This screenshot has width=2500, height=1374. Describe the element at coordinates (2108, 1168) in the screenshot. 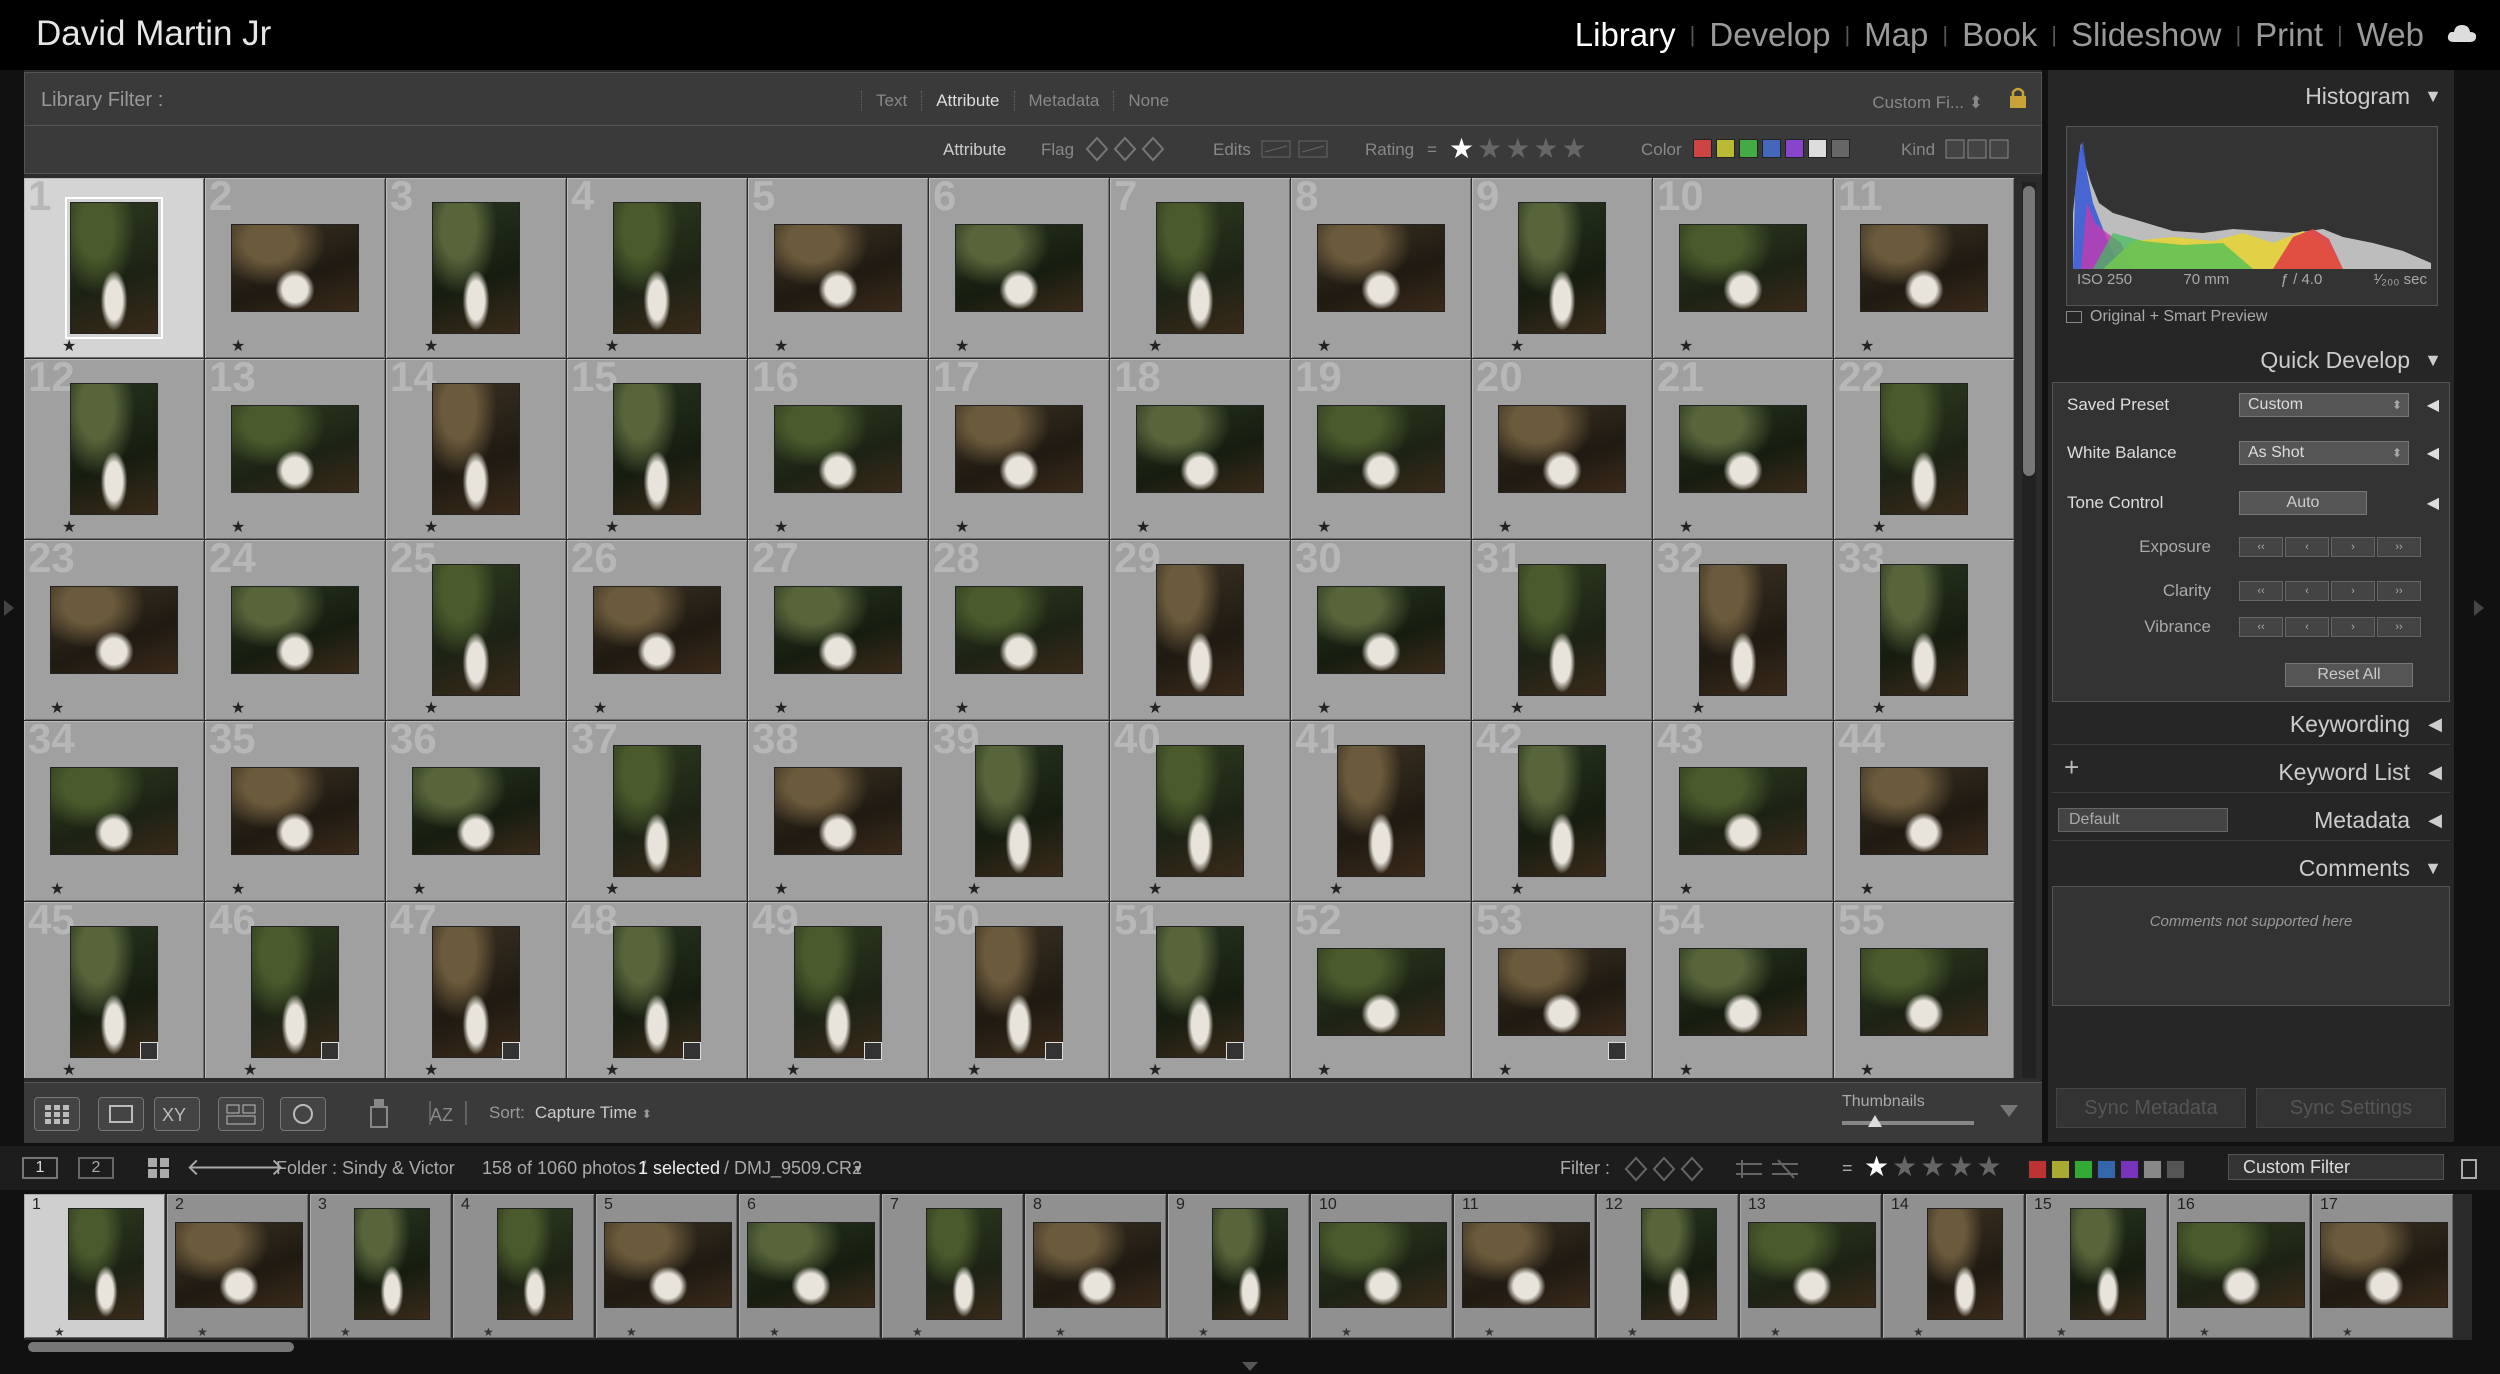

I see `color-label-filter` at that location.